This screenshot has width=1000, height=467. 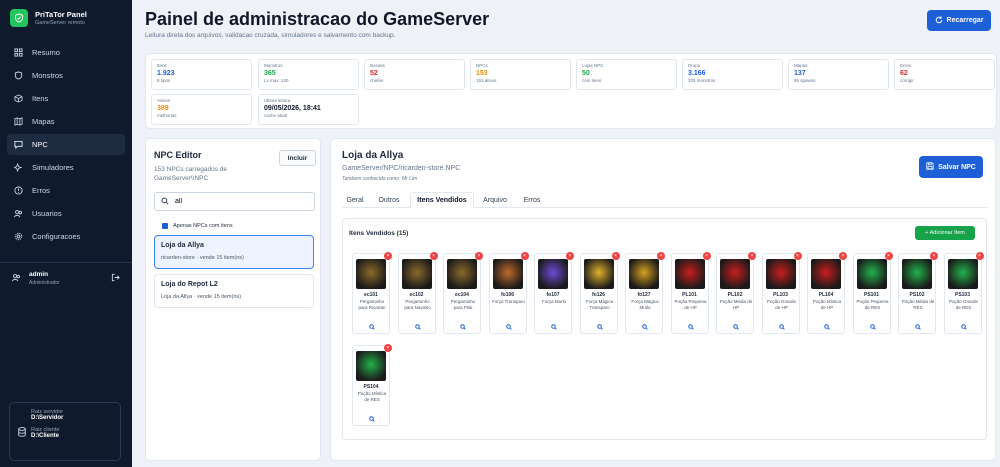 What do you see at coordinates (377, 80) in the screenshot?
I see `stat-hint: chefes` at bounding box center [377, 80].